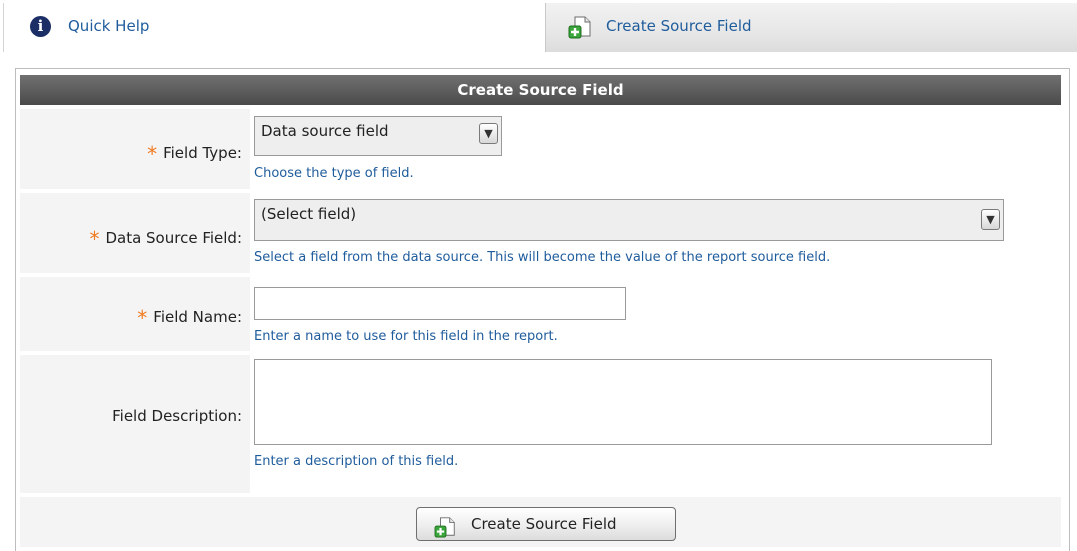  I want to click on tab-create-source-field: Create Source Field, so click(811, 27).